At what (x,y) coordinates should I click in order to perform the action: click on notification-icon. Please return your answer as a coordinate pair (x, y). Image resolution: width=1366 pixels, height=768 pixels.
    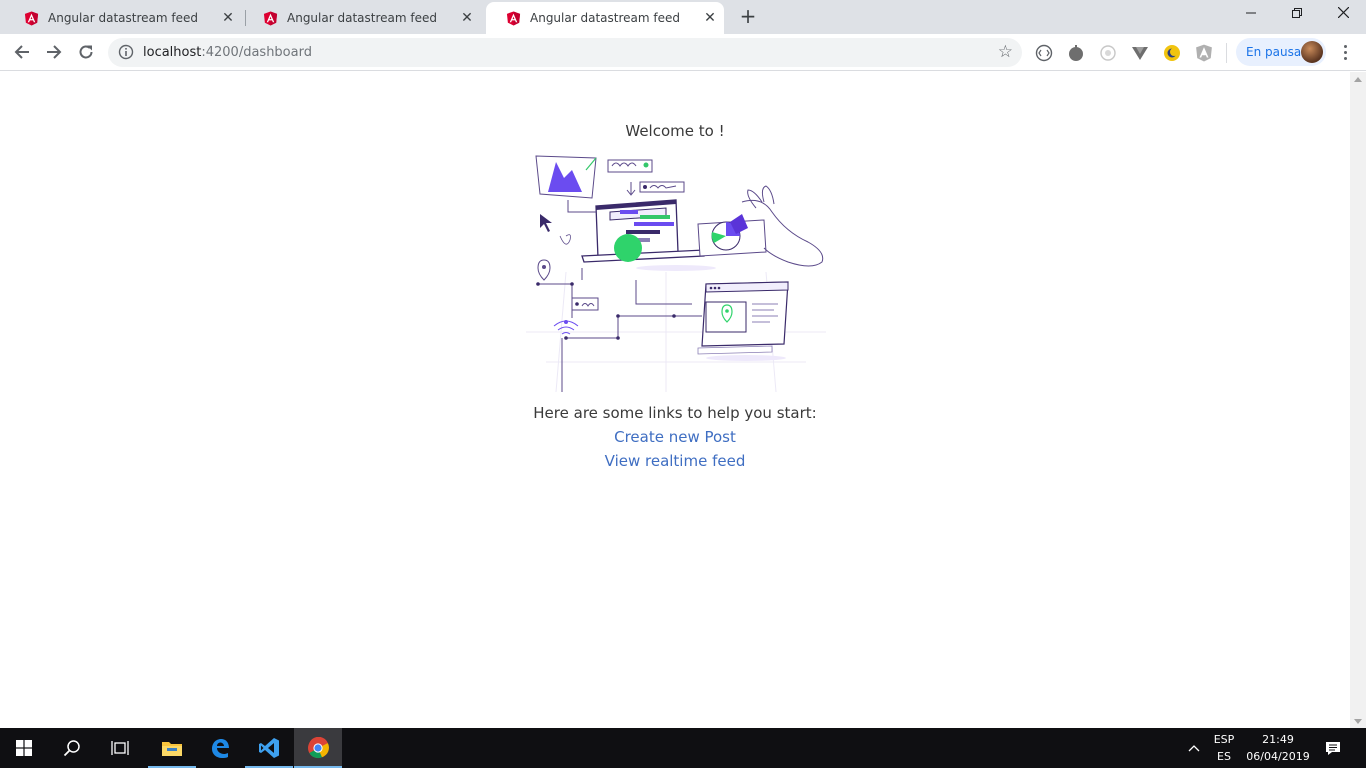
    Looking at the image, I should click on (1333, 748).